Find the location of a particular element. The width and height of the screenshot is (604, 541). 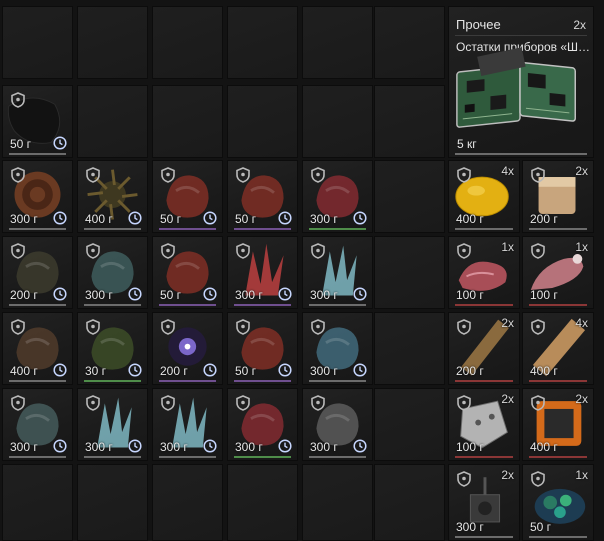

item-count: 4x is located at coordinates (581, 323).